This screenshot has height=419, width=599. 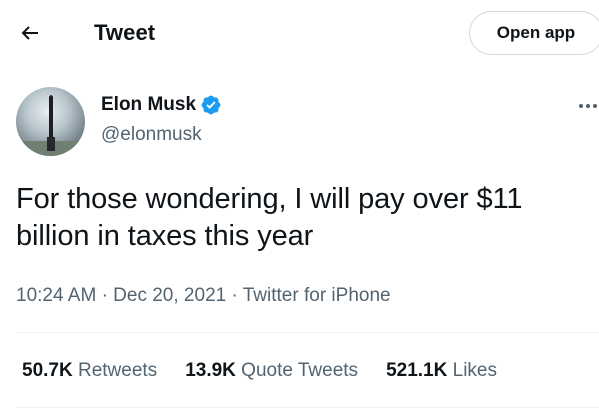 I want to click on author-name-row: Elon Musk, so click(x=161, y=105).